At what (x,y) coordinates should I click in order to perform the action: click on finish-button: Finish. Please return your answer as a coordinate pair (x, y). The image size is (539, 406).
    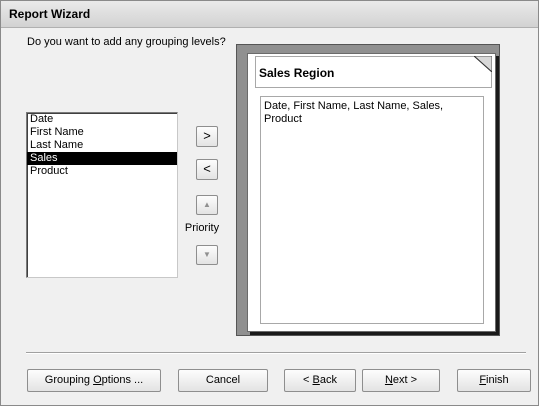
    Looking at the image, I should click on (494, 380).